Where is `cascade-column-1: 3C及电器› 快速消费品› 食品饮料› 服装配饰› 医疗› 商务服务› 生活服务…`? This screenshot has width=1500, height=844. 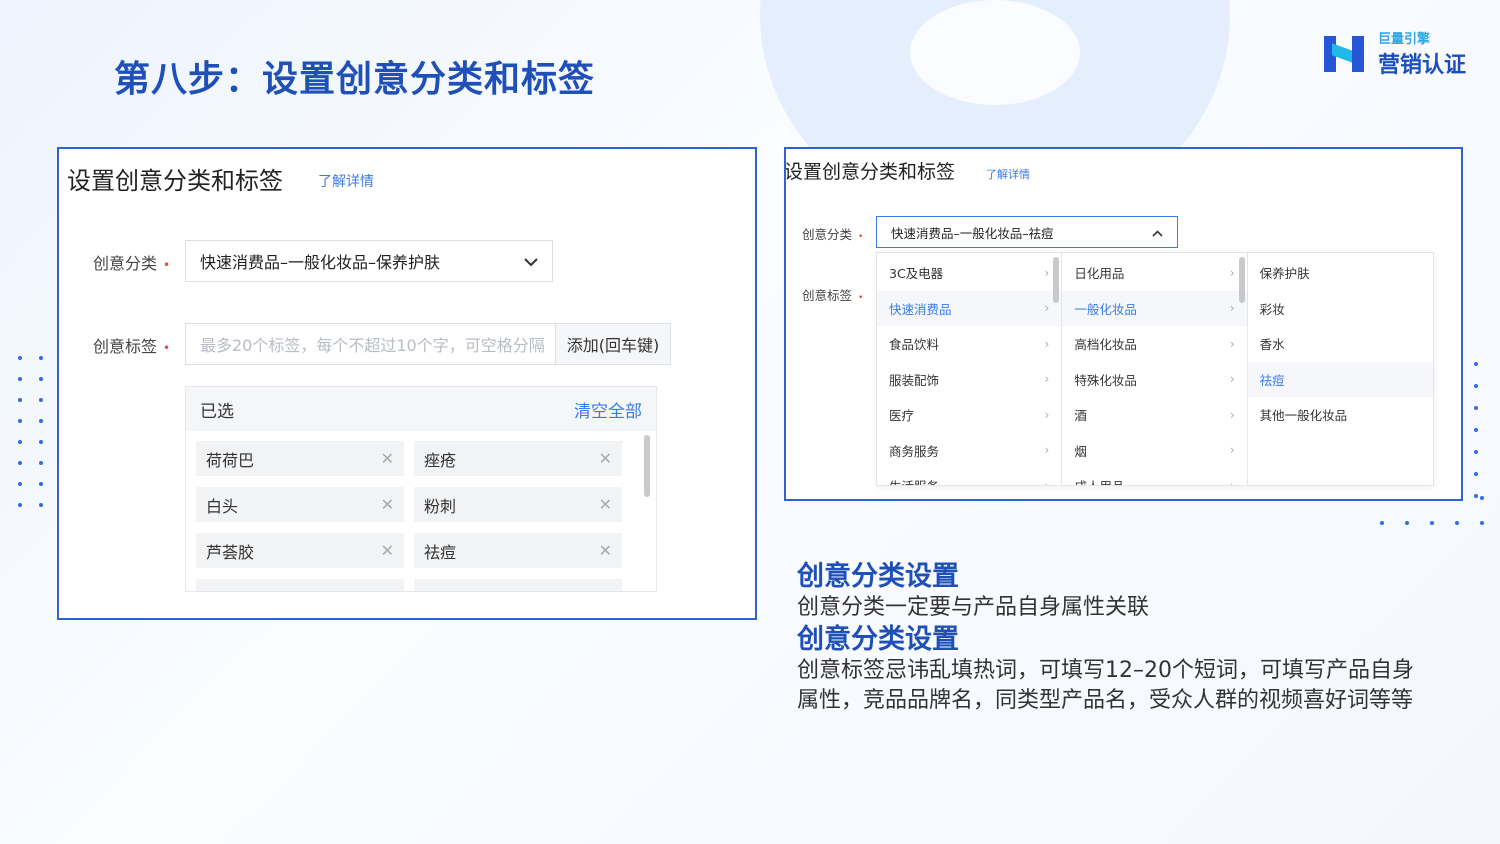 cascade-column-1: 3C及电器› 快速消费品› 食品饮料› 服装配饰› 医疗› 商务服务› 生活服务… is located at coordinates (970, 369).